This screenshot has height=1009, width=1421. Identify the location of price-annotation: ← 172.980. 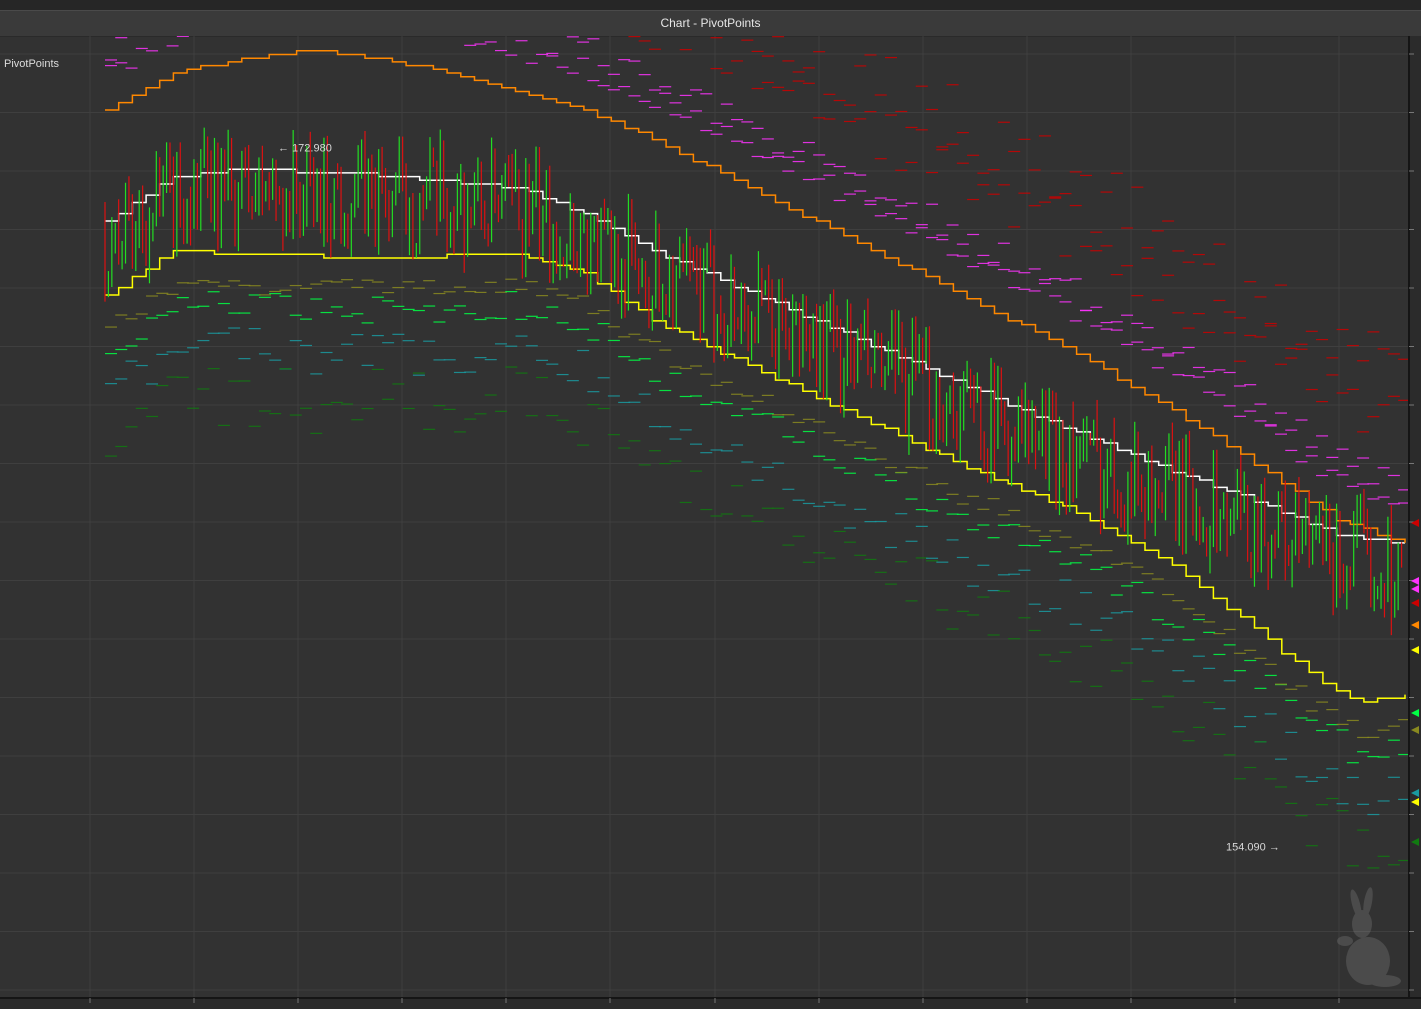
(305, 149).